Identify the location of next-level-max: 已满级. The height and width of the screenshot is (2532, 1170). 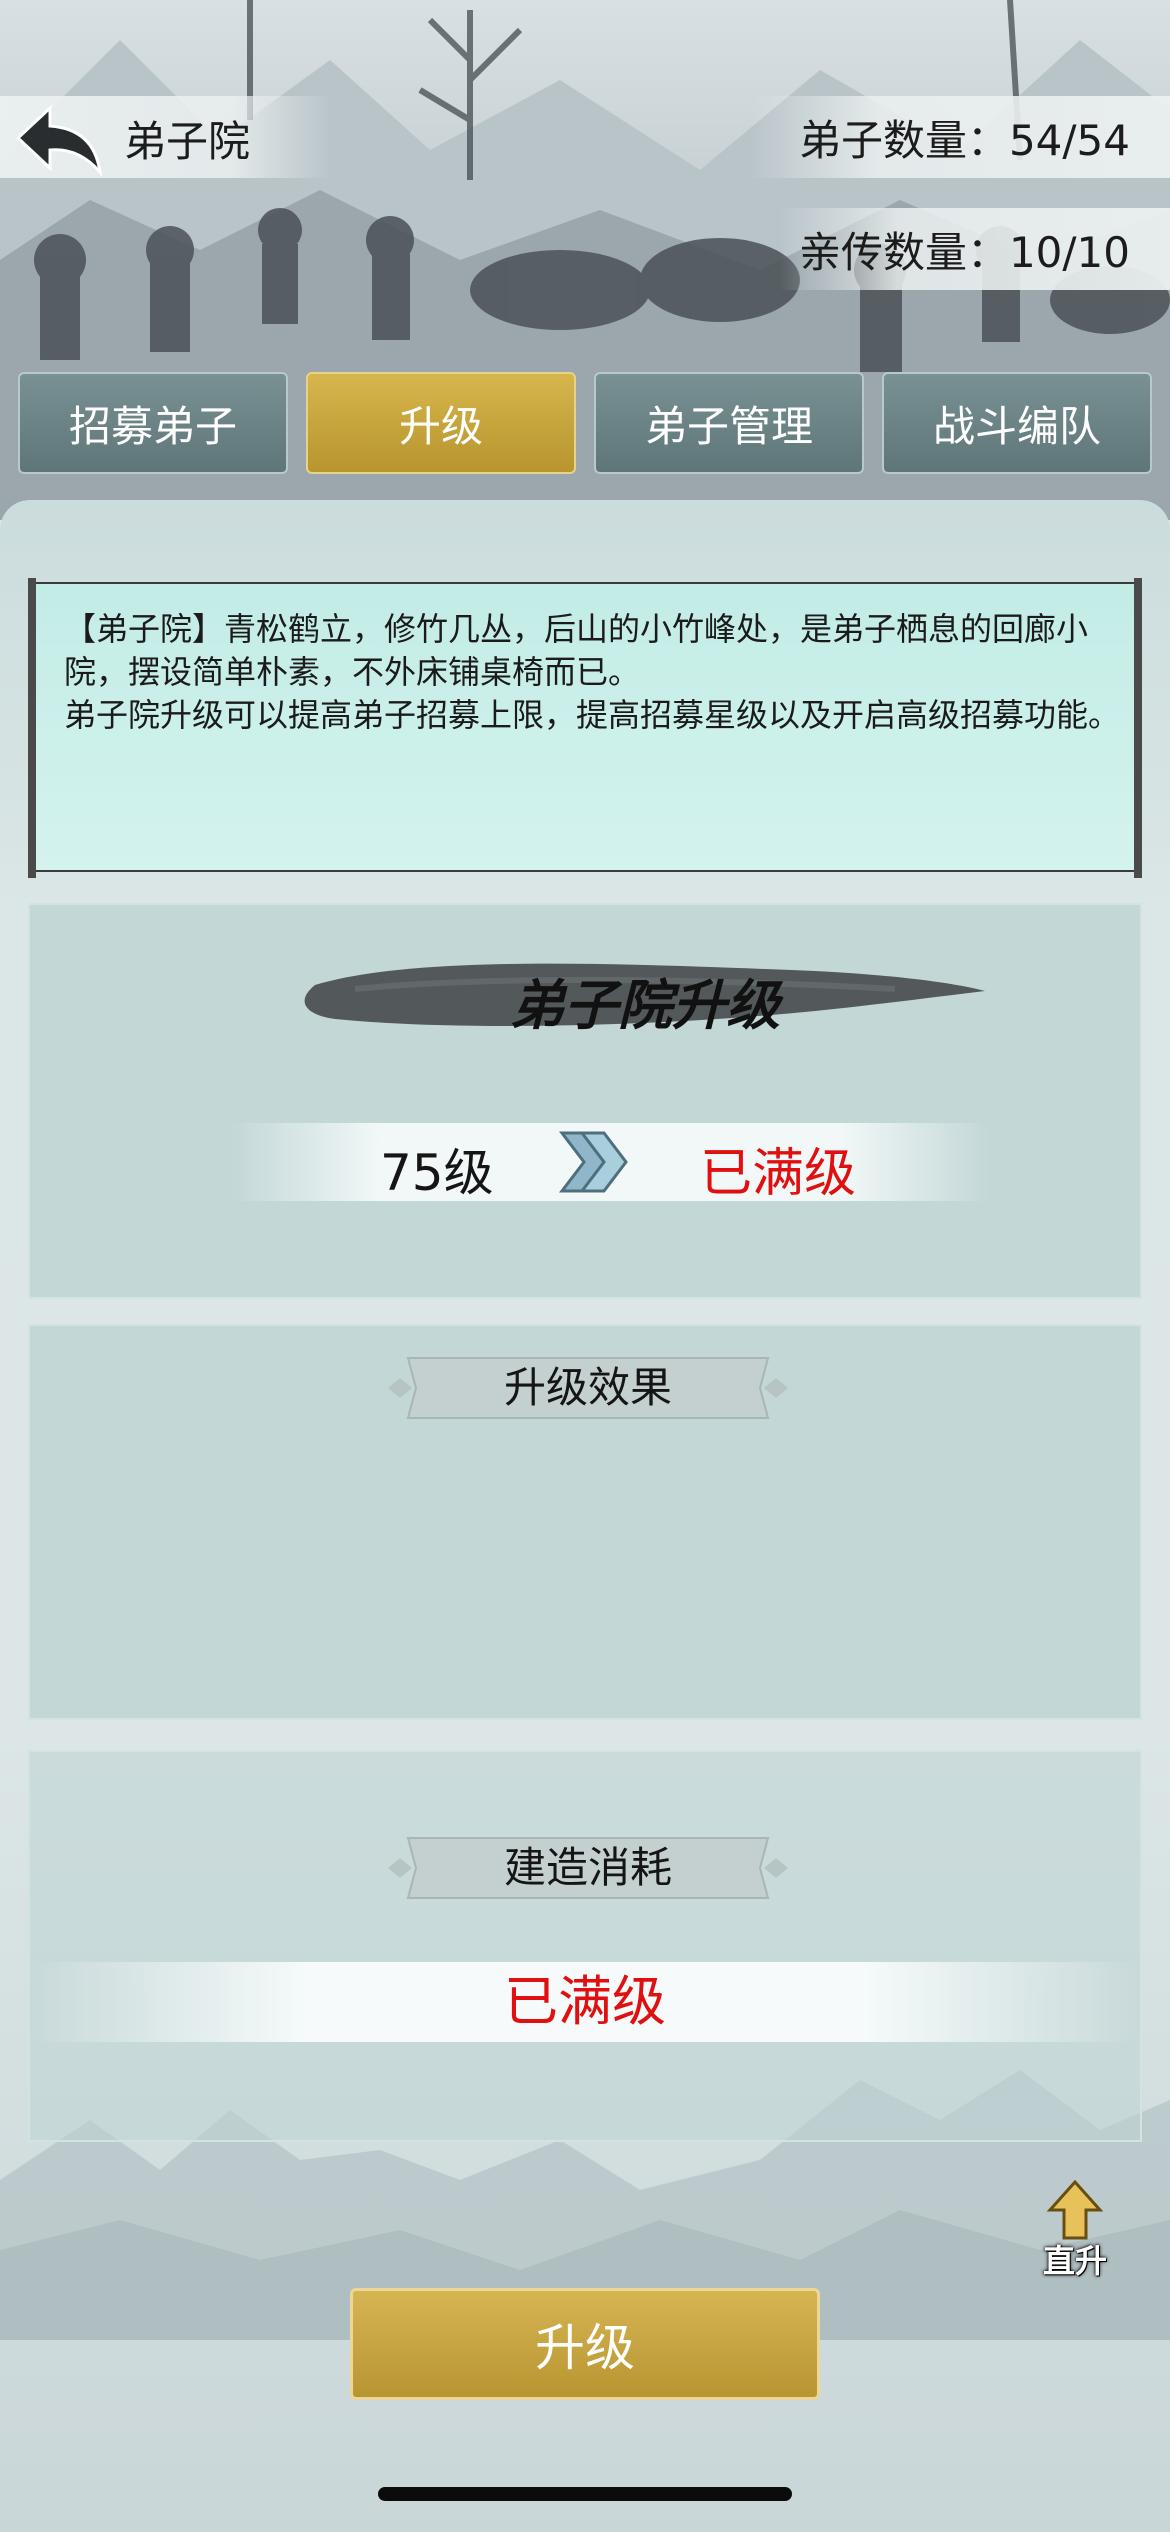
(778, 1174).